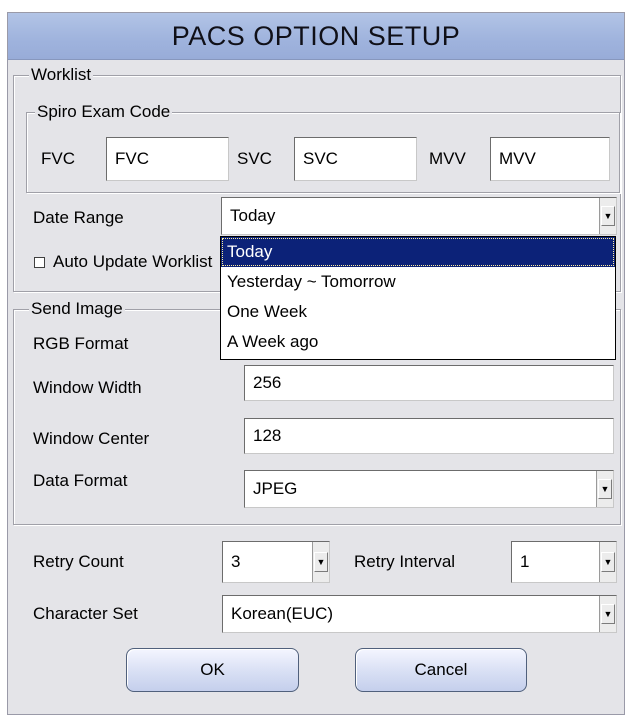  I want to click on spiro-exam-code-label: Spiro Exam Code, so click(104, 112).